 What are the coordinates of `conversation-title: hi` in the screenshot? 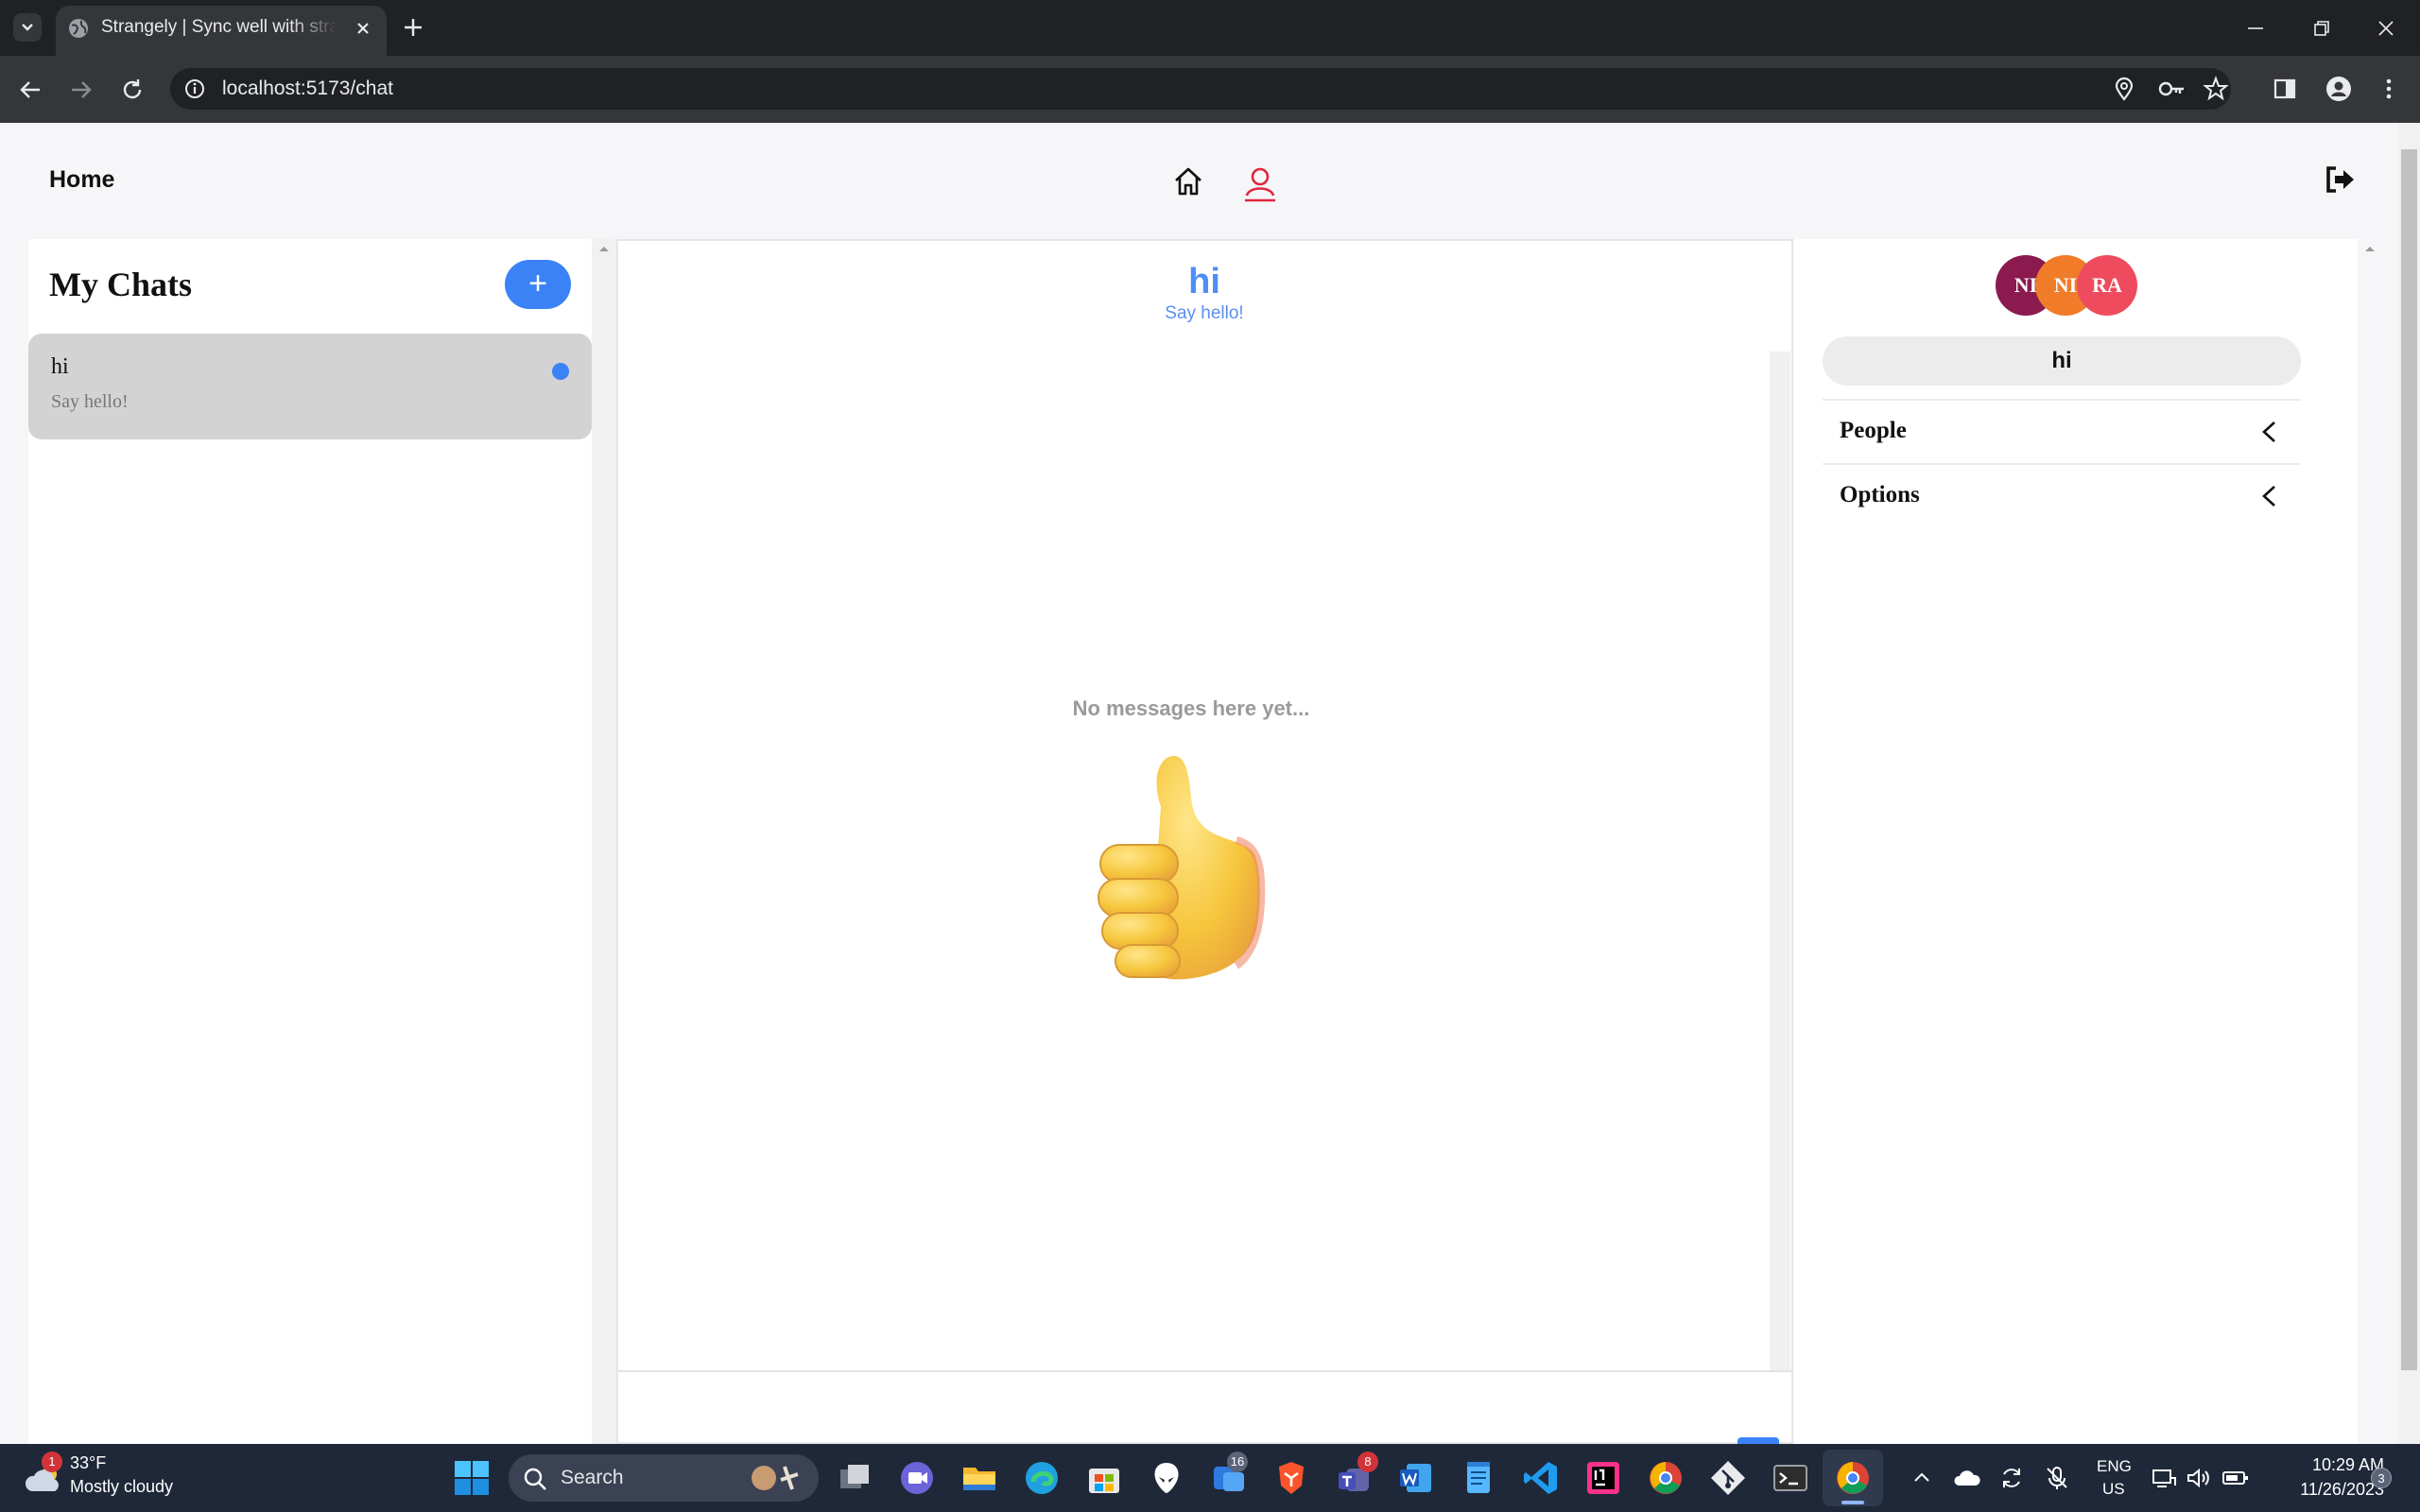 It's located at (1204, 281).